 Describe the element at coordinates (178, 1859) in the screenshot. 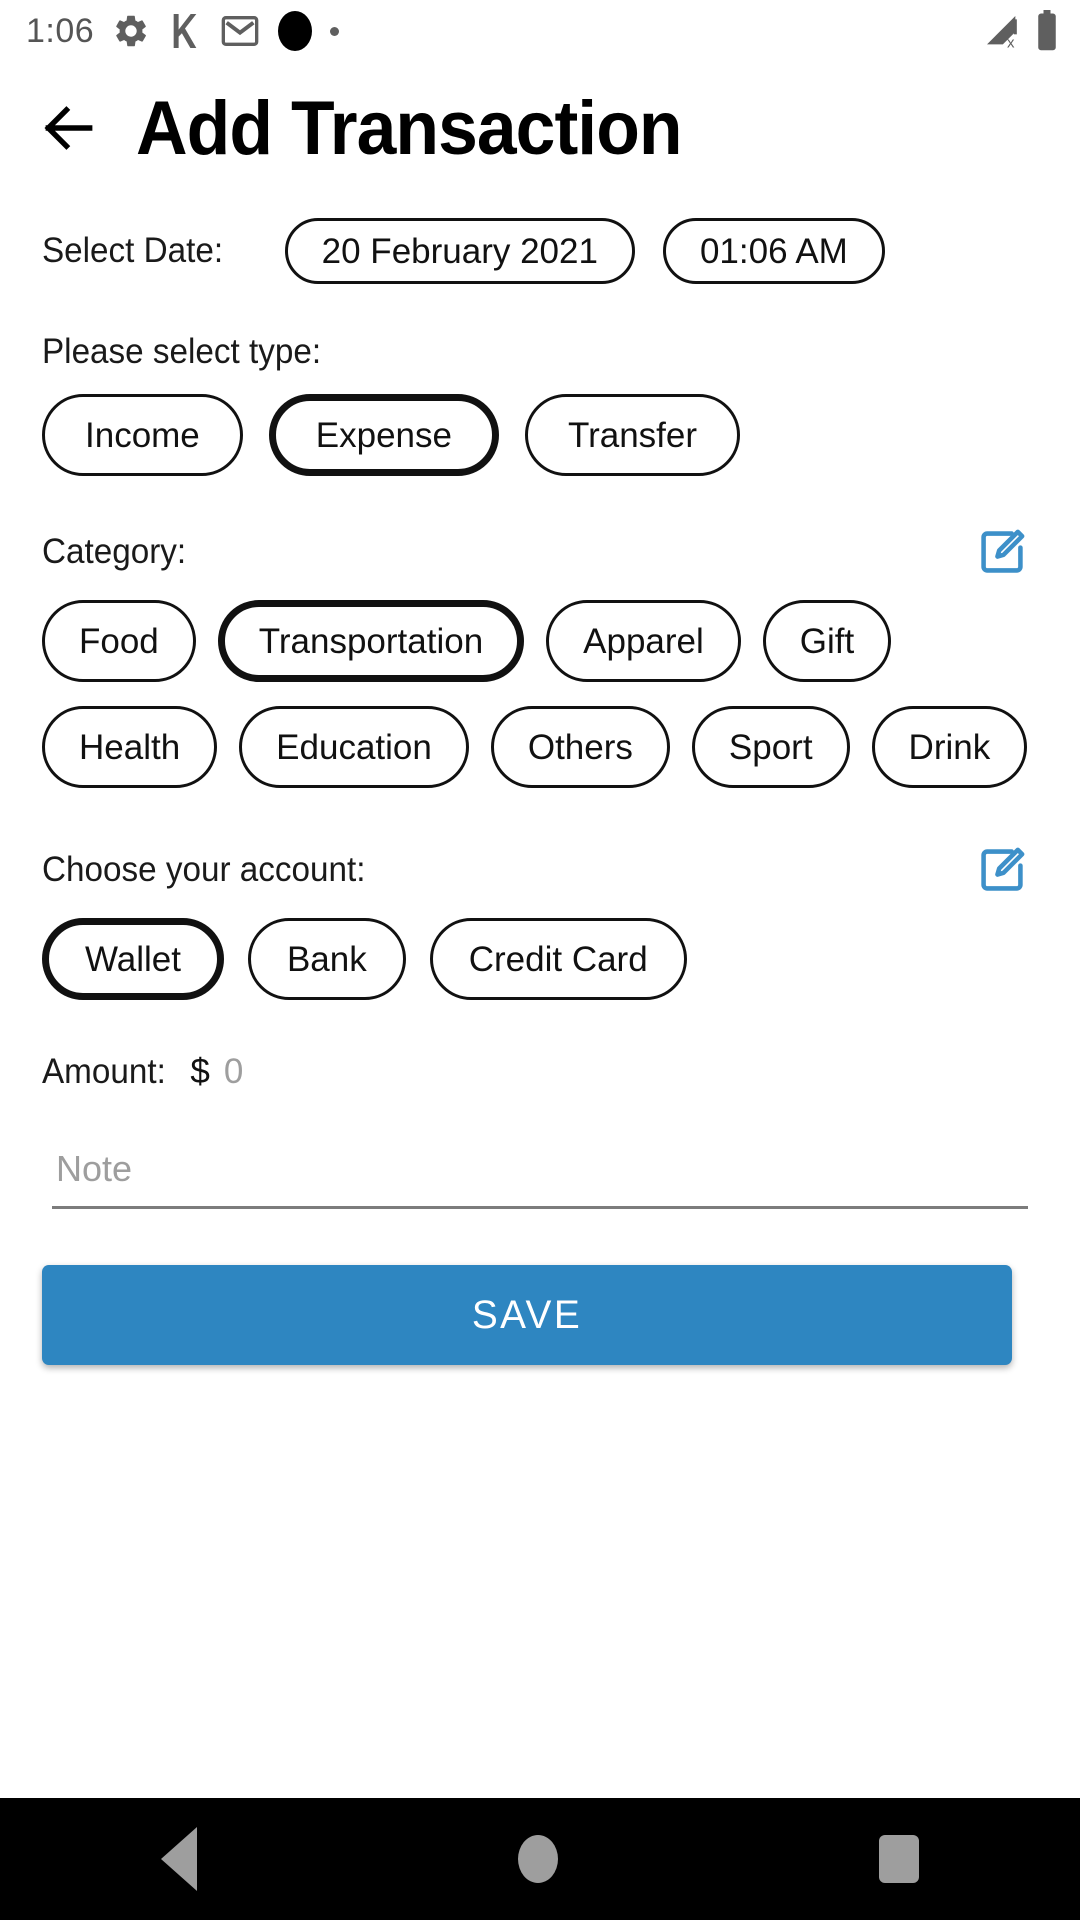

I see `nav-back-icon` at that location.